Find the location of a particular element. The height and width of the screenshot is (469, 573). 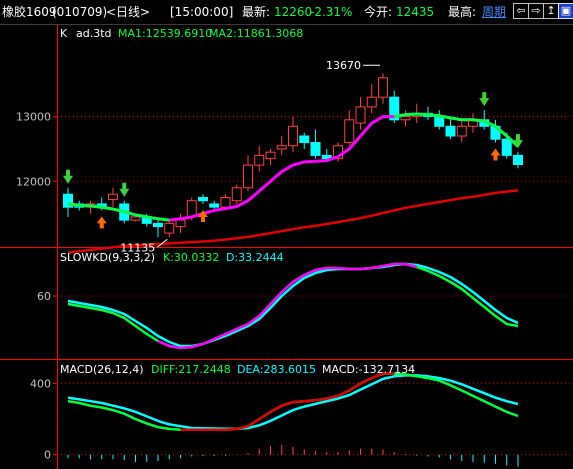

symbol-code: (010709) is located at coordinates (80, 12).